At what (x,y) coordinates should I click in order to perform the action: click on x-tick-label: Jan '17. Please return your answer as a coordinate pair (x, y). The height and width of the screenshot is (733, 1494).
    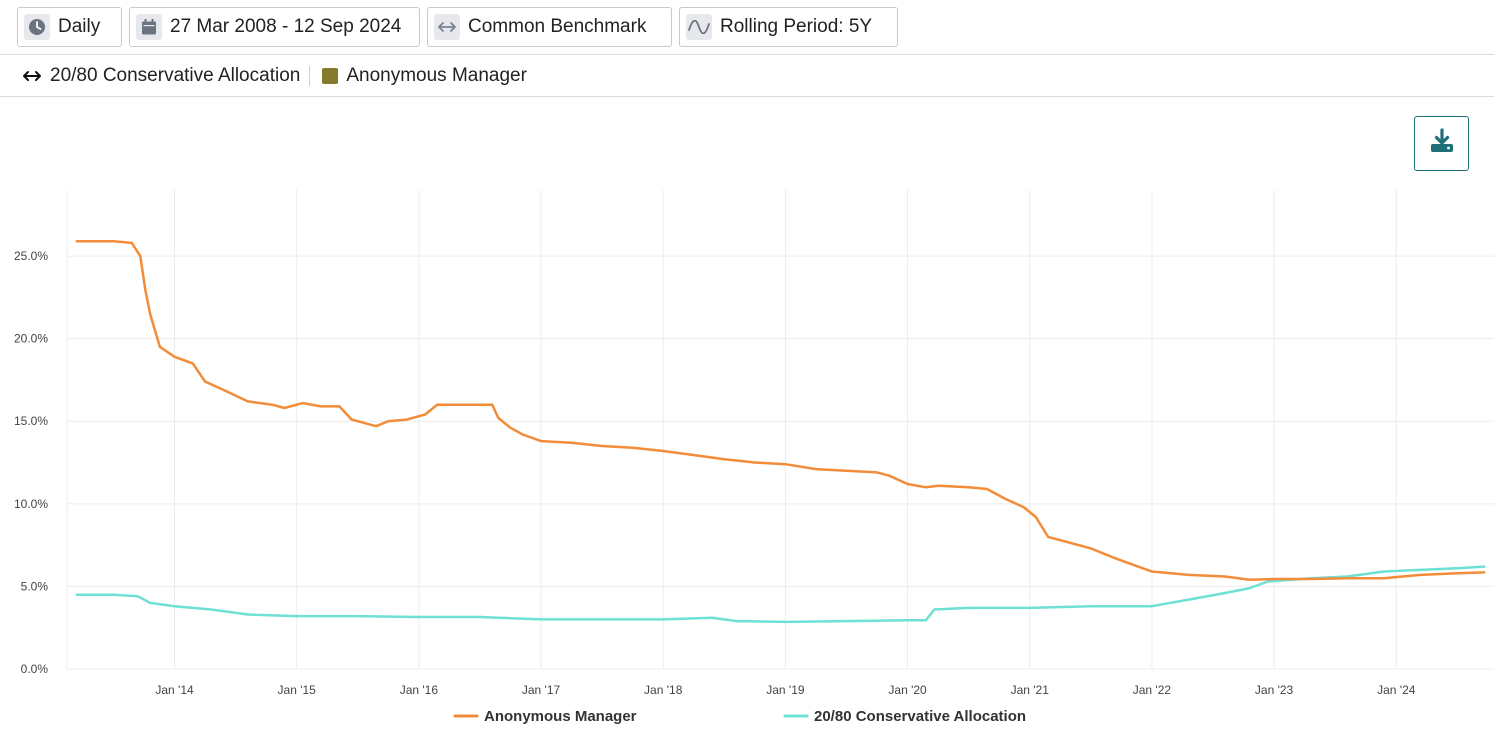
    Looking at the image, I should click on (541, 690).